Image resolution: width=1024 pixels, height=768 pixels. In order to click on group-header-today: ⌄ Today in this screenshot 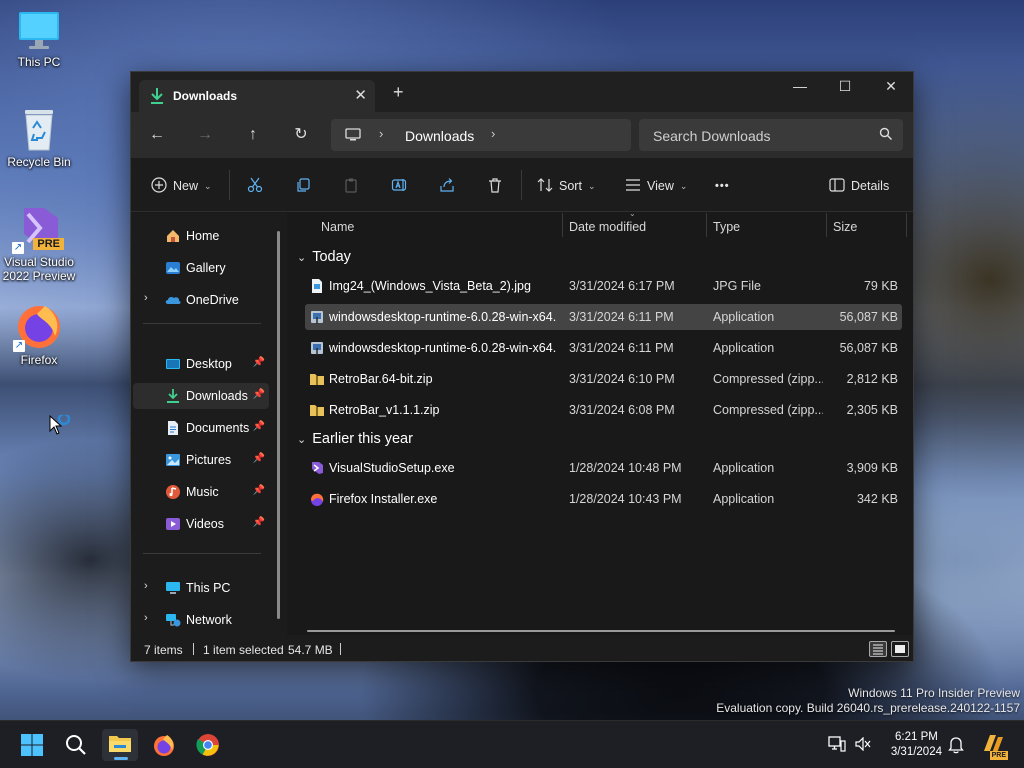, I will do `click(324, 257)`.